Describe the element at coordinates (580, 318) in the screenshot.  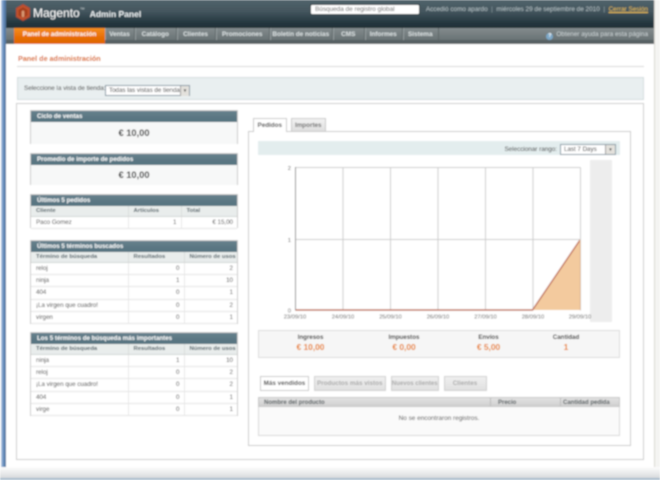
I see `svg-text: 29/09/10` at that location.